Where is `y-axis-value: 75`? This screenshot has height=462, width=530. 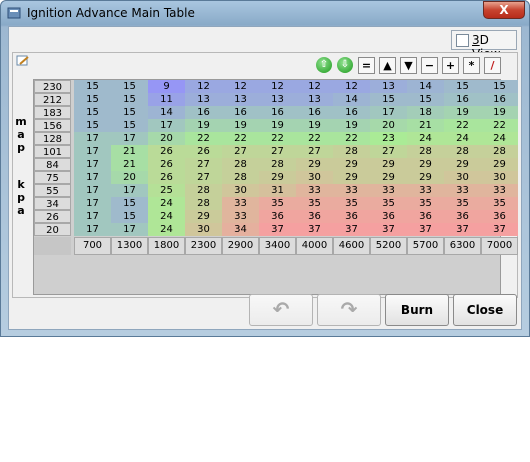 y-axis-value: 75 is located at coordinates (52, 177).